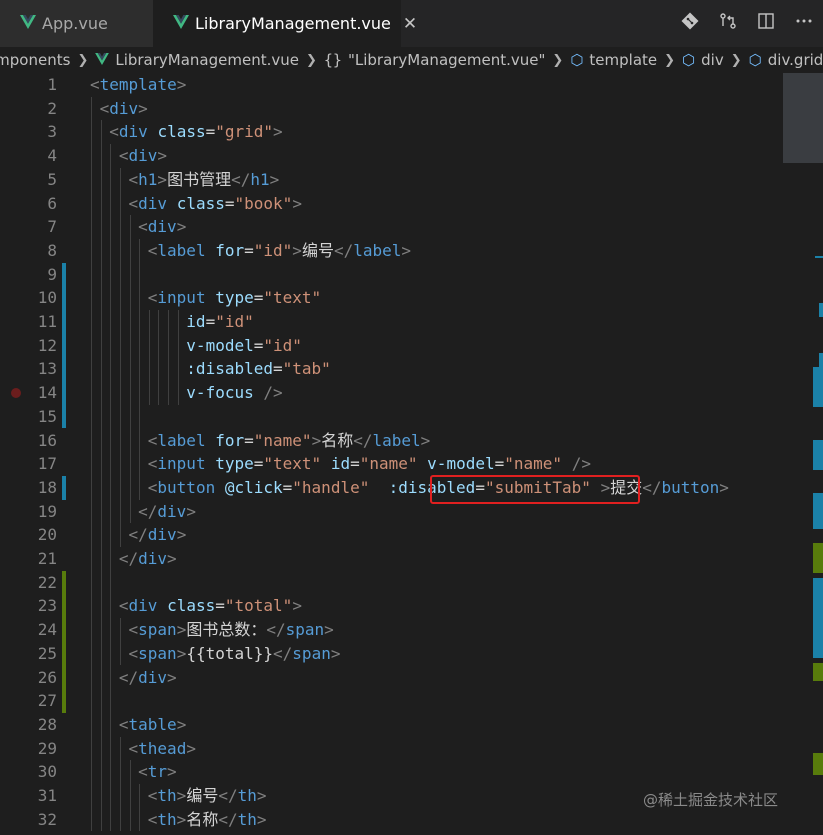 Image resolution: width=823 pixels, height=835 pixels. Describe the element at coordinates (804, 23) in the screenshot. I see `more-icon` at that location.